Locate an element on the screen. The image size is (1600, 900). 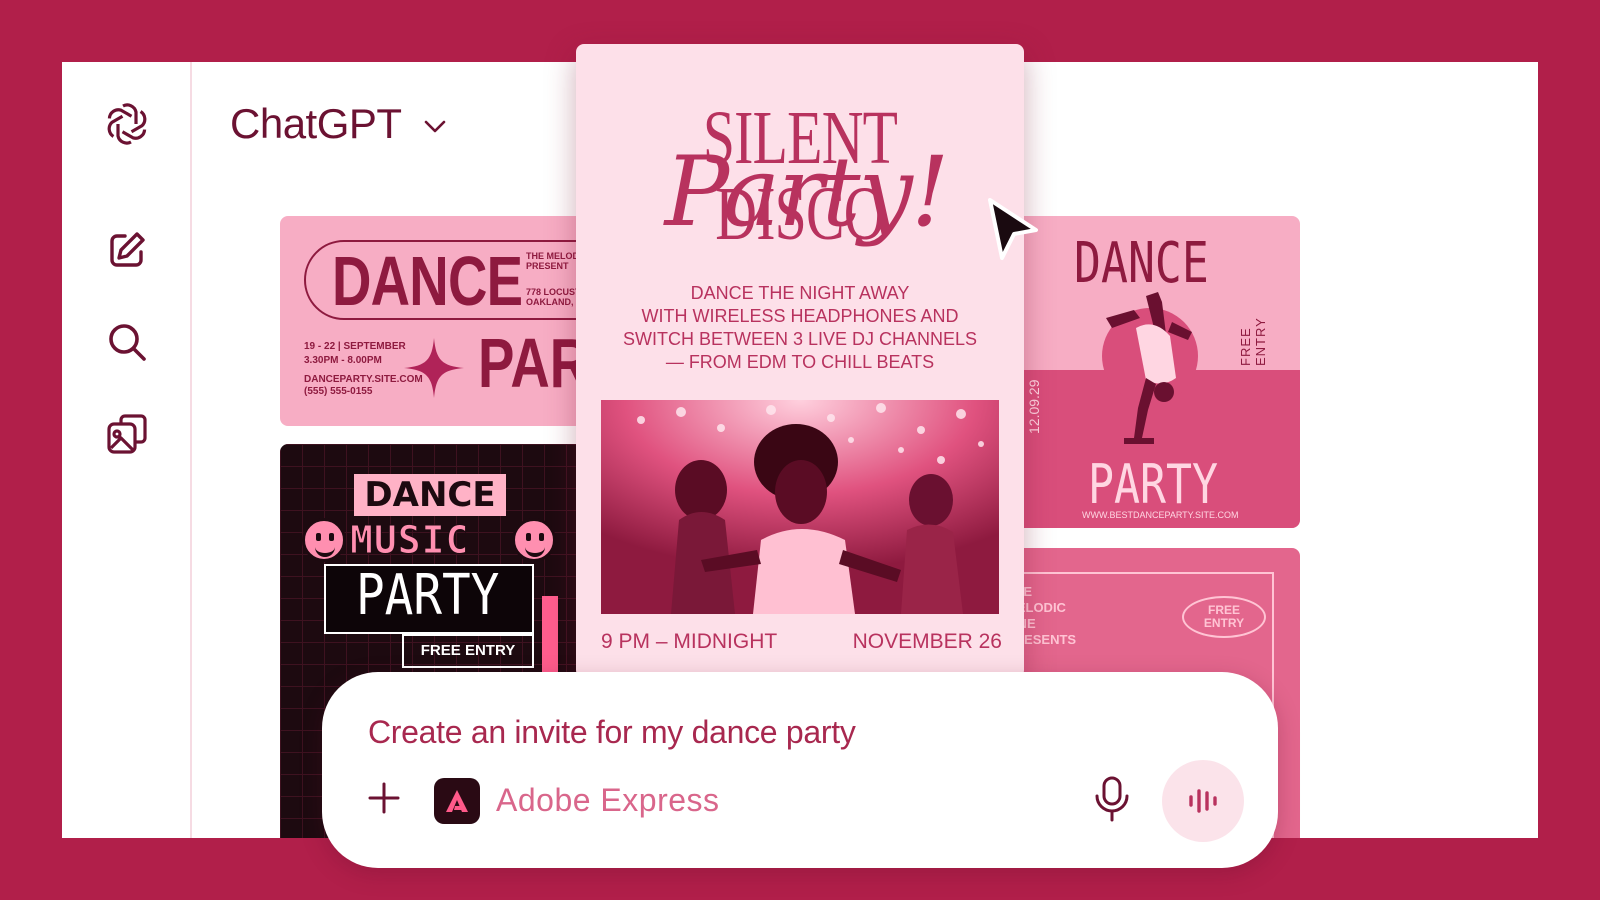
prompt-input: Create an invite for my dance party is located at coordinates (612, 732).